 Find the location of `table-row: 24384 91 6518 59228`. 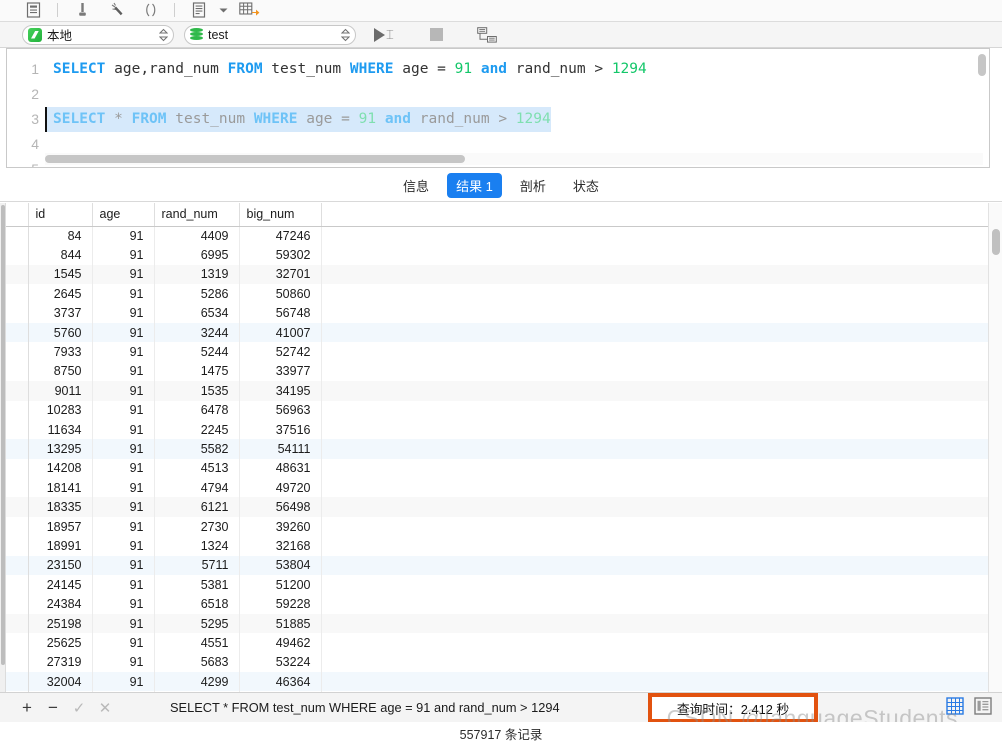

table-row: 24384 91 6518 59228 is located at coordinates (497, 604).